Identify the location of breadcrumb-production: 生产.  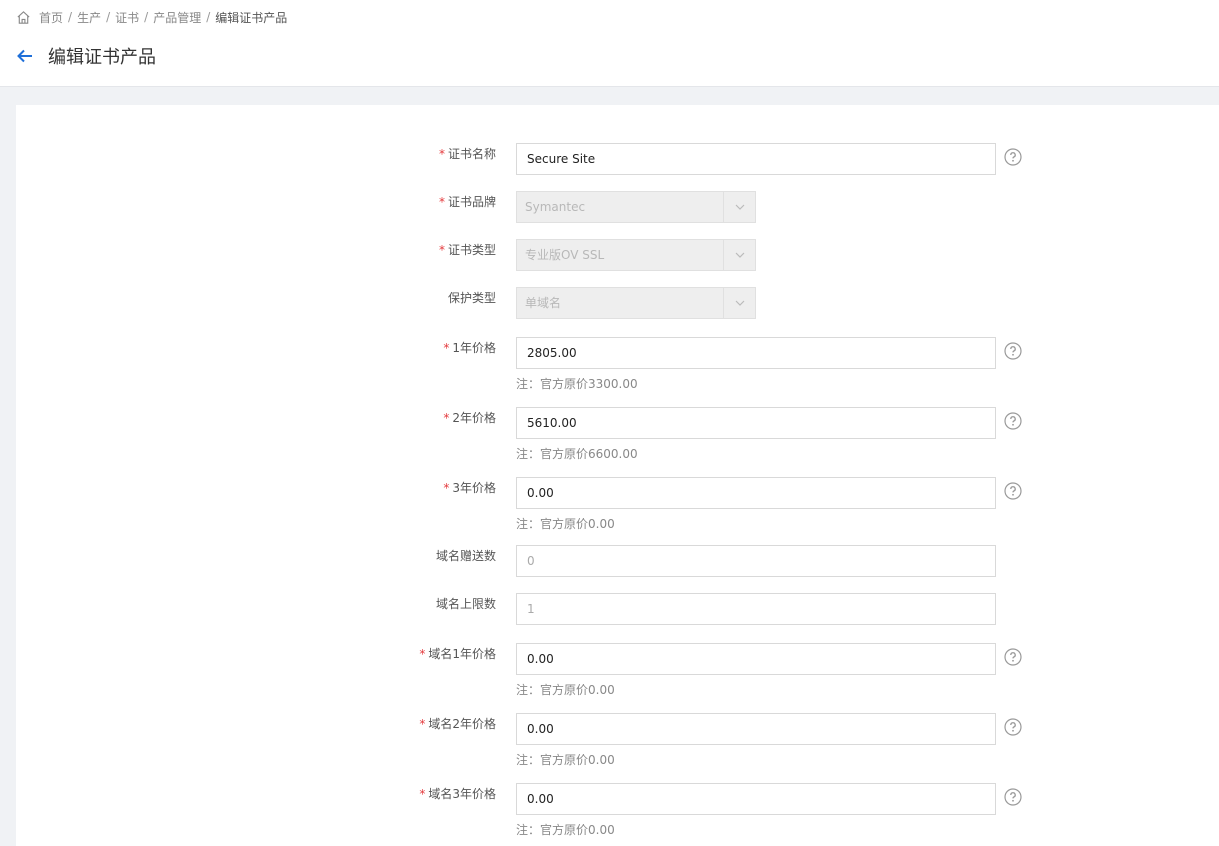
(89, 17).